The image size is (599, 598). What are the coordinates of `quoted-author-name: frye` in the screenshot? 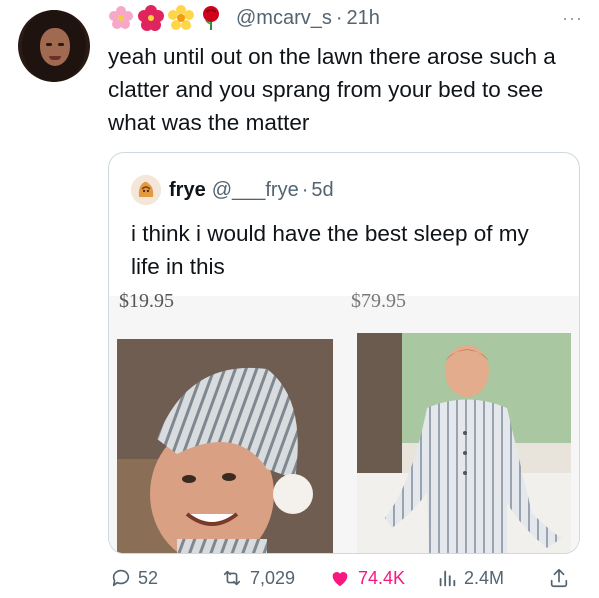 It's located at (187, 190).